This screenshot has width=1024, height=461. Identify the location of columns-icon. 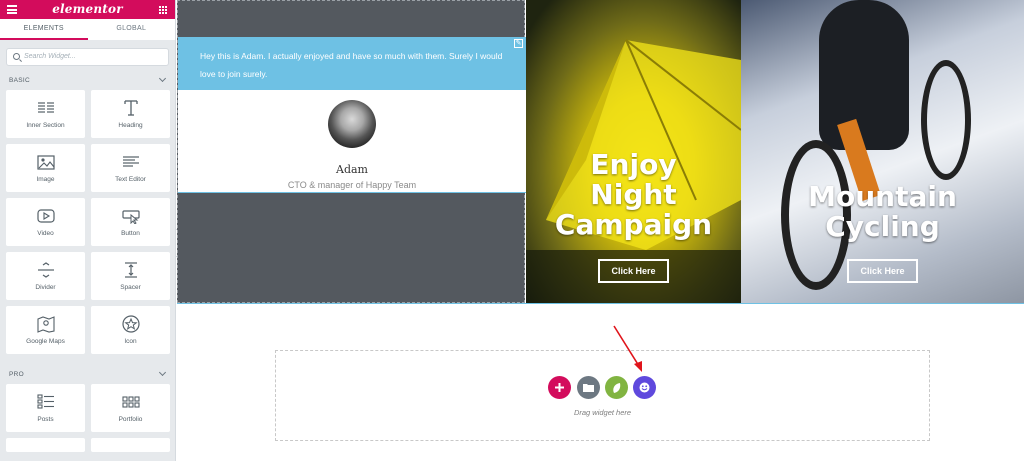
(45, 108).